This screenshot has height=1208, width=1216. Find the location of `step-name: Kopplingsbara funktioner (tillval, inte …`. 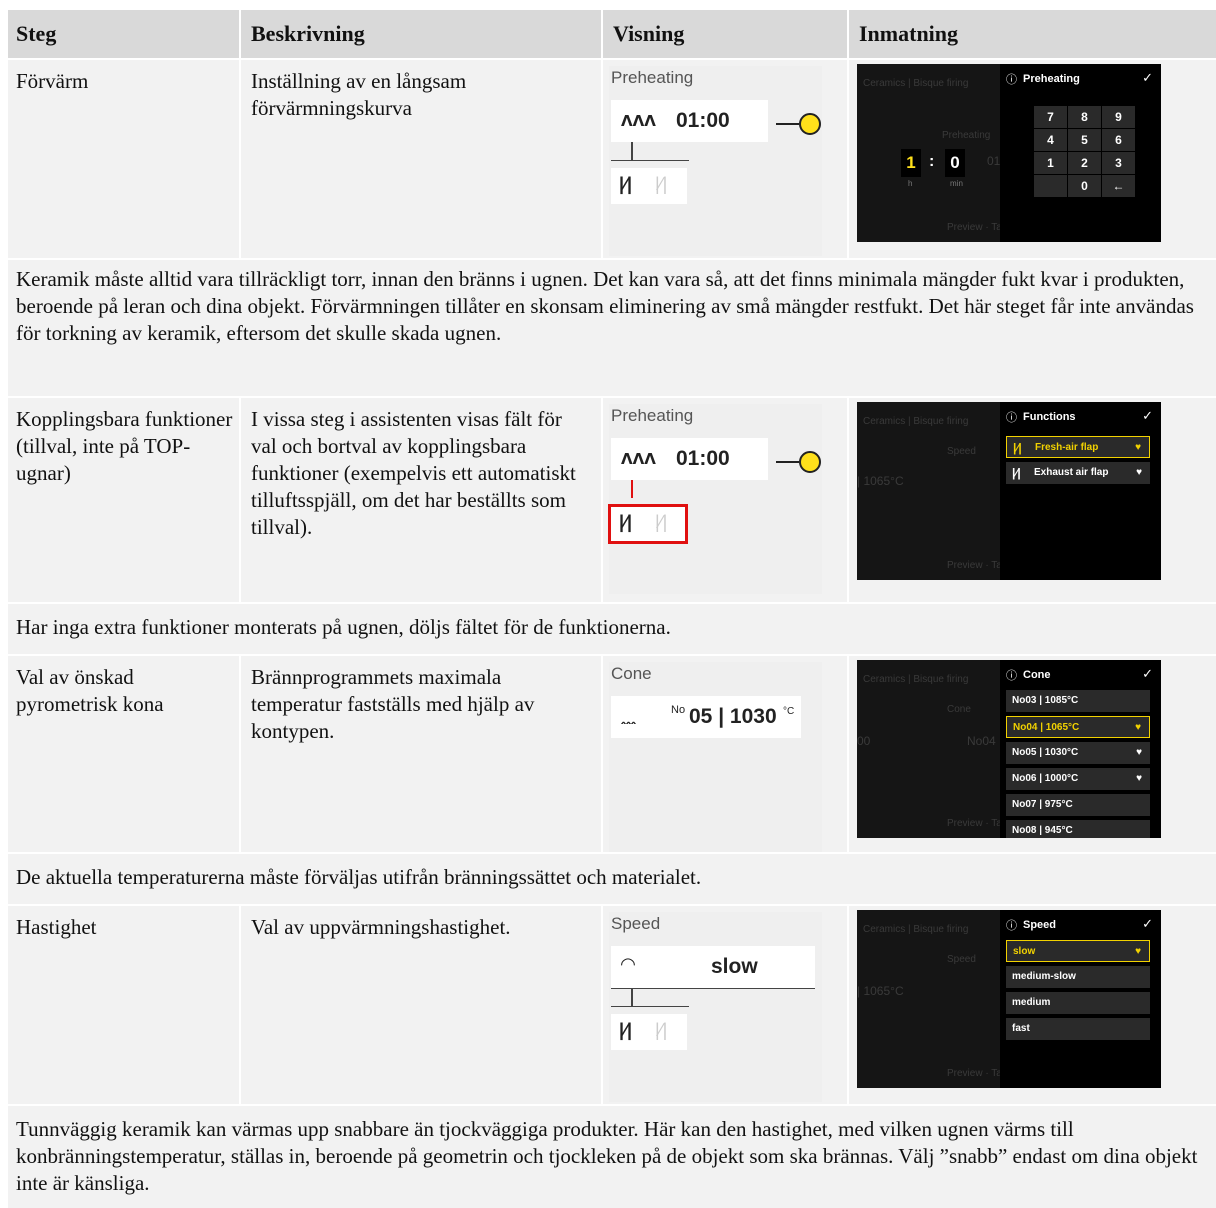

step-name: Kopplingsbara funktioner (tillval, inte … is located at coordinates (124, 446).